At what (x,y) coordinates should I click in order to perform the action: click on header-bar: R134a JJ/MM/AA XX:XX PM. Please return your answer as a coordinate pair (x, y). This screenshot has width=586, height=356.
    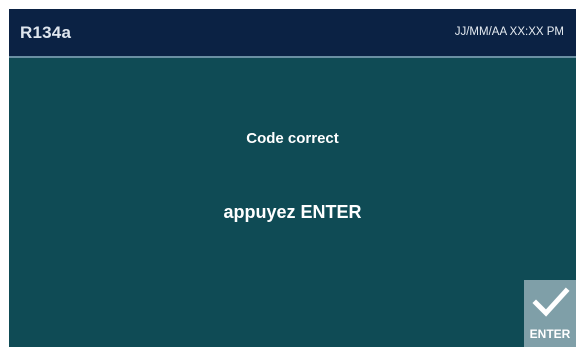
    Looking at the image, I should click on (292, 33).